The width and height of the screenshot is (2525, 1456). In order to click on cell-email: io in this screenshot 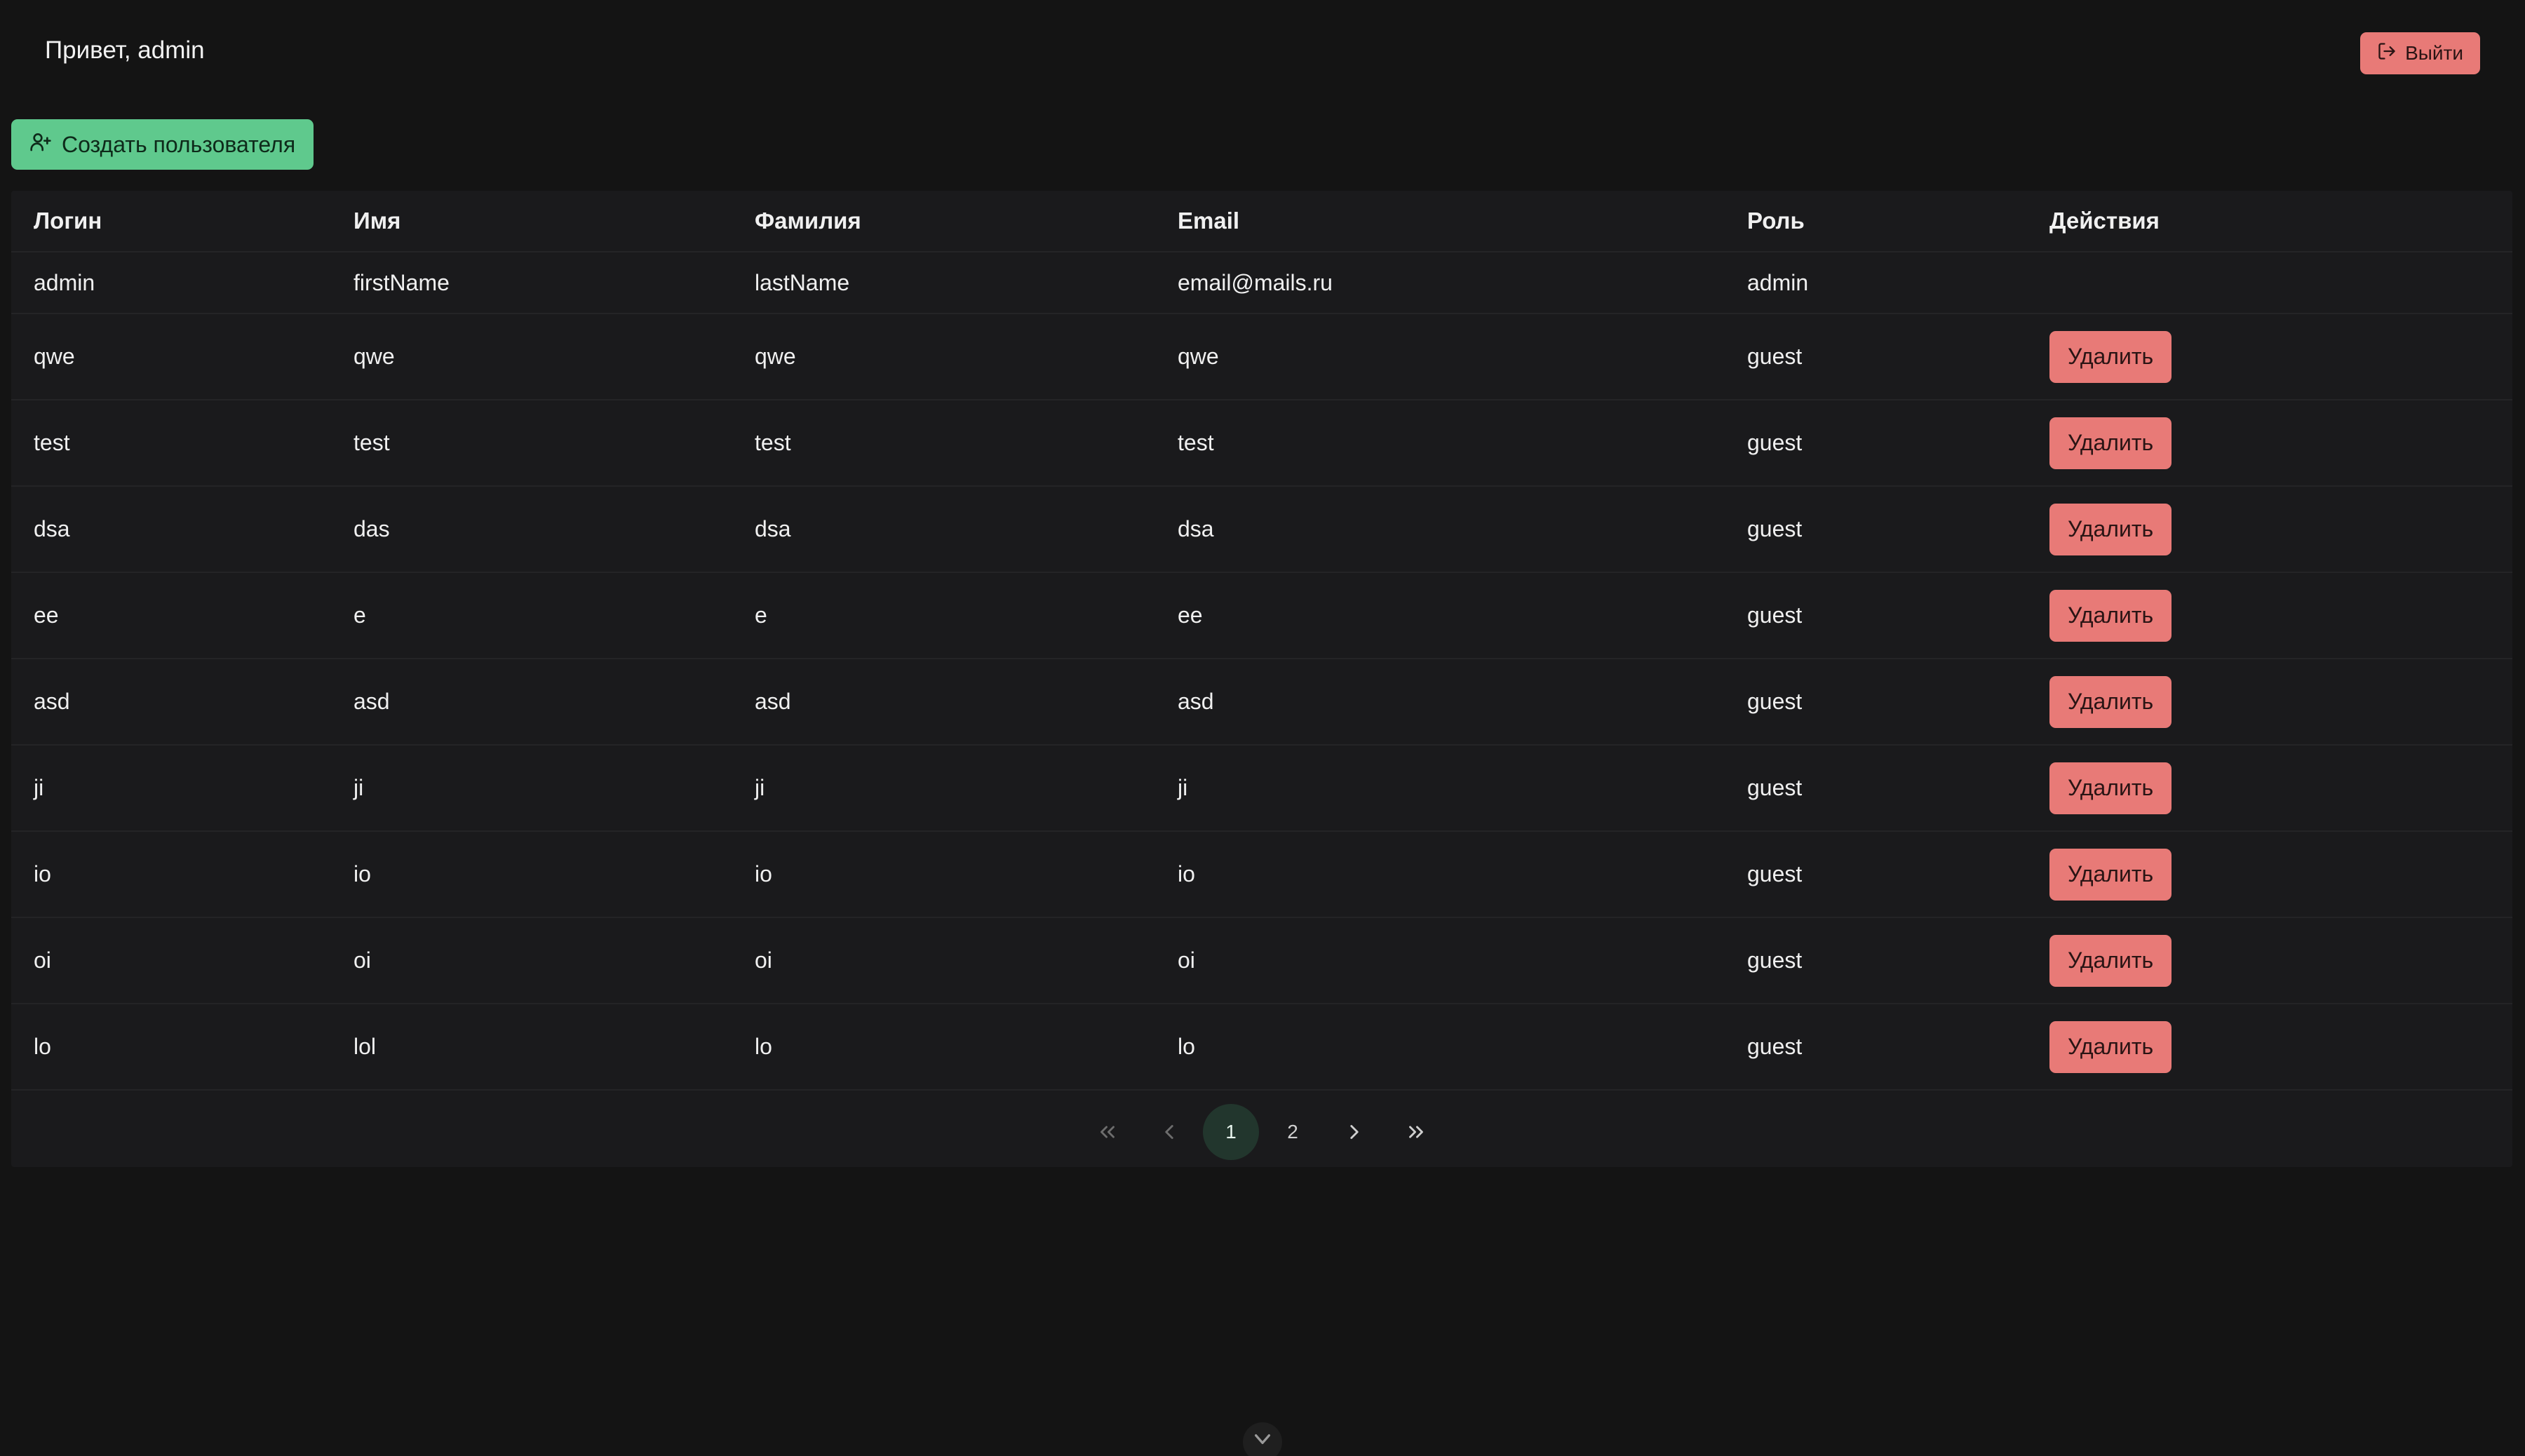, I will do `click(1440, 874)`.